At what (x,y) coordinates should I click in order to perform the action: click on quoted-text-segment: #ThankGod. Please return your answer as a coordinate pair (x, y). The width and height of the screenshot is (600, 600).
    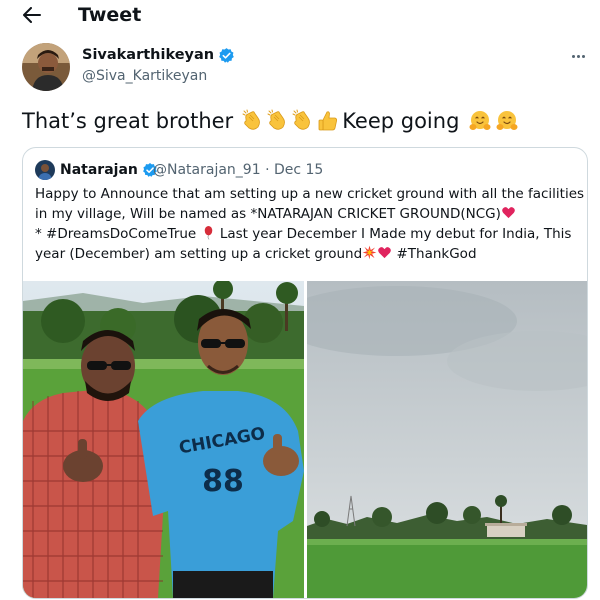
    Looking at the image, I should click on (434, 254).